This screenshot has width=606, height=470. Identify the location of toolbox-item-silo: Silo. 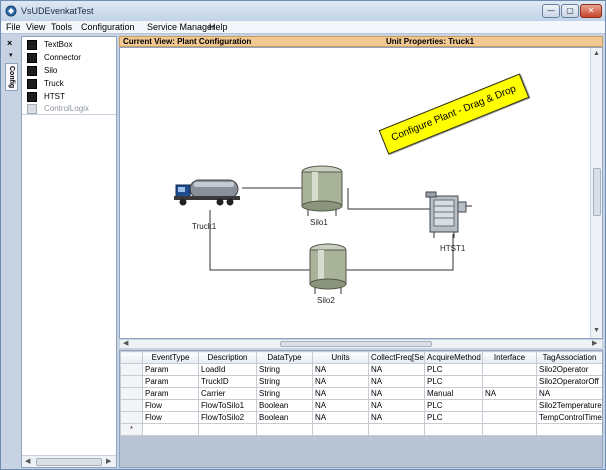
(69, 71).